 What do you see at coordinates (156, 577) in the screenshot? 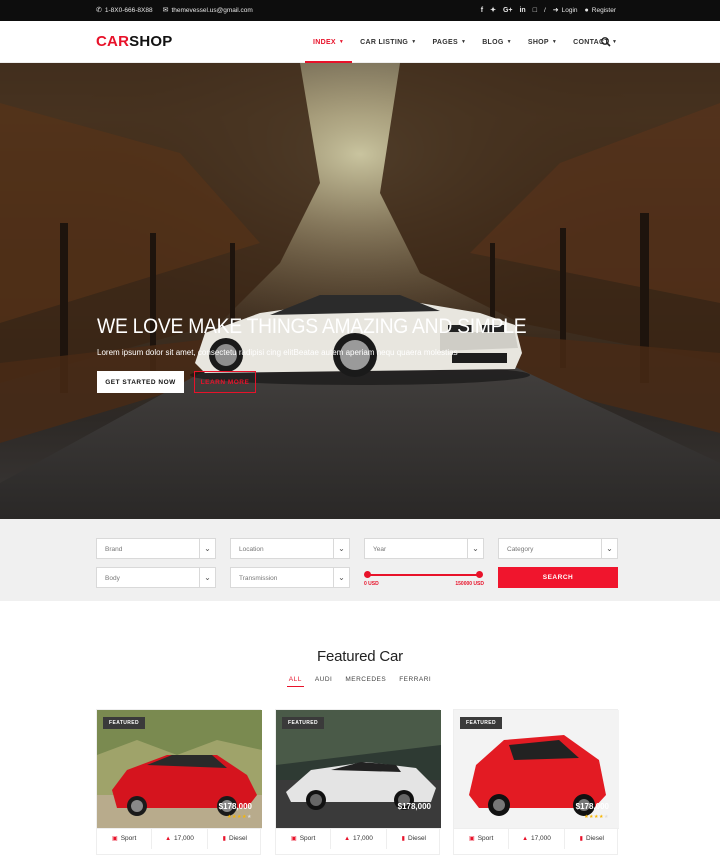
I see `body-select: Body ⌄` at bounding box center [156, 577].